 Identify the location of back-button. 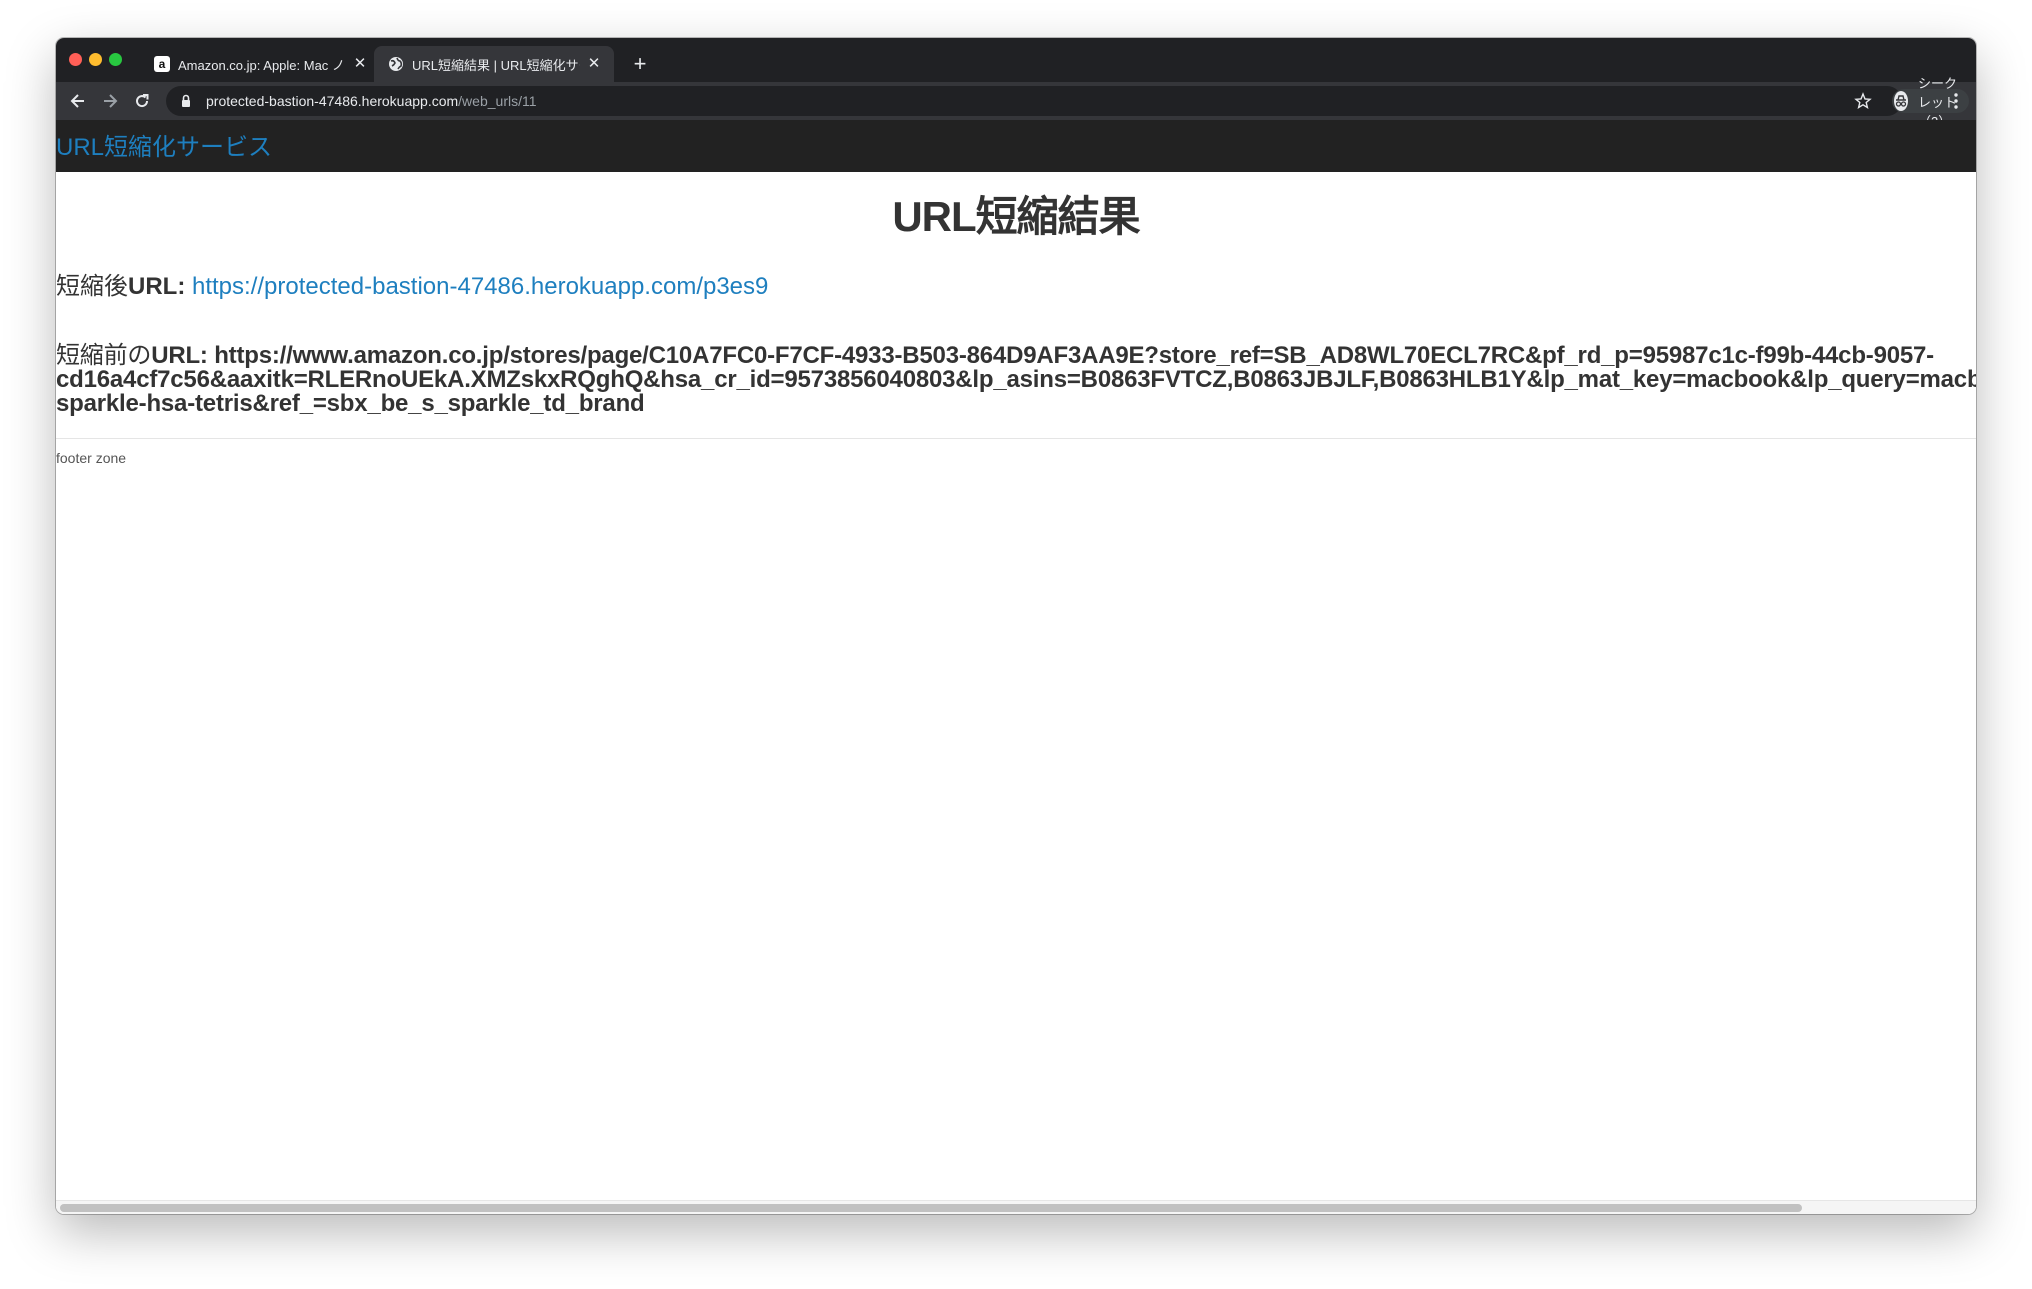
(78, 101).